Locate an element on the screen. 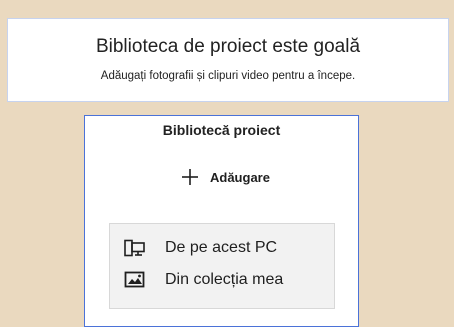 The image size is (454, 327). menu-item-label: De pe acest PC is located at coordinates (221, 247).